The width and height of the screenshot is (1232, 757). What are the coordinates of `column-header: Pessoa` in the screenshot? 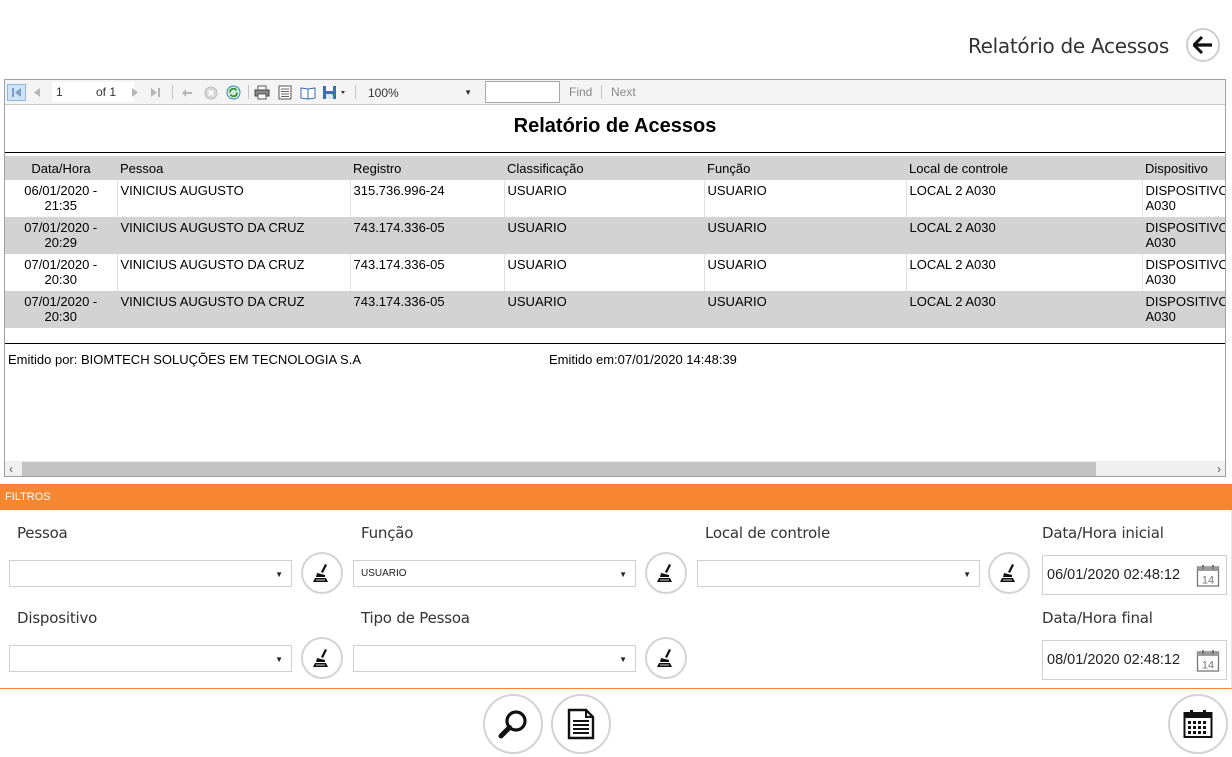 It's located at (233, 168).